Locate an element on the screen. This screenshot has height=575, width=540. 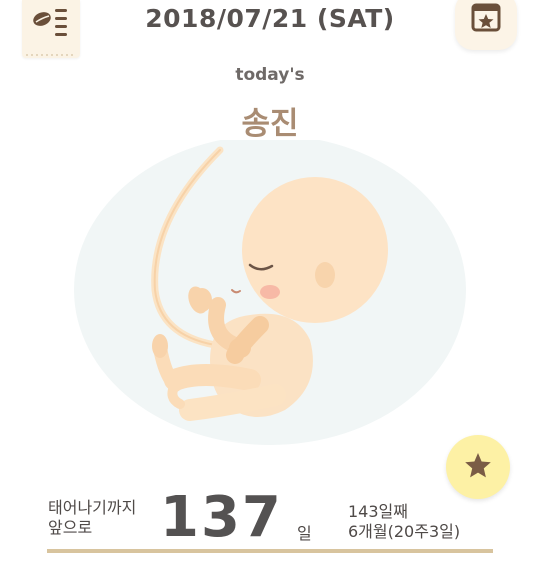
memo-button is located at coordinates (51, 29).